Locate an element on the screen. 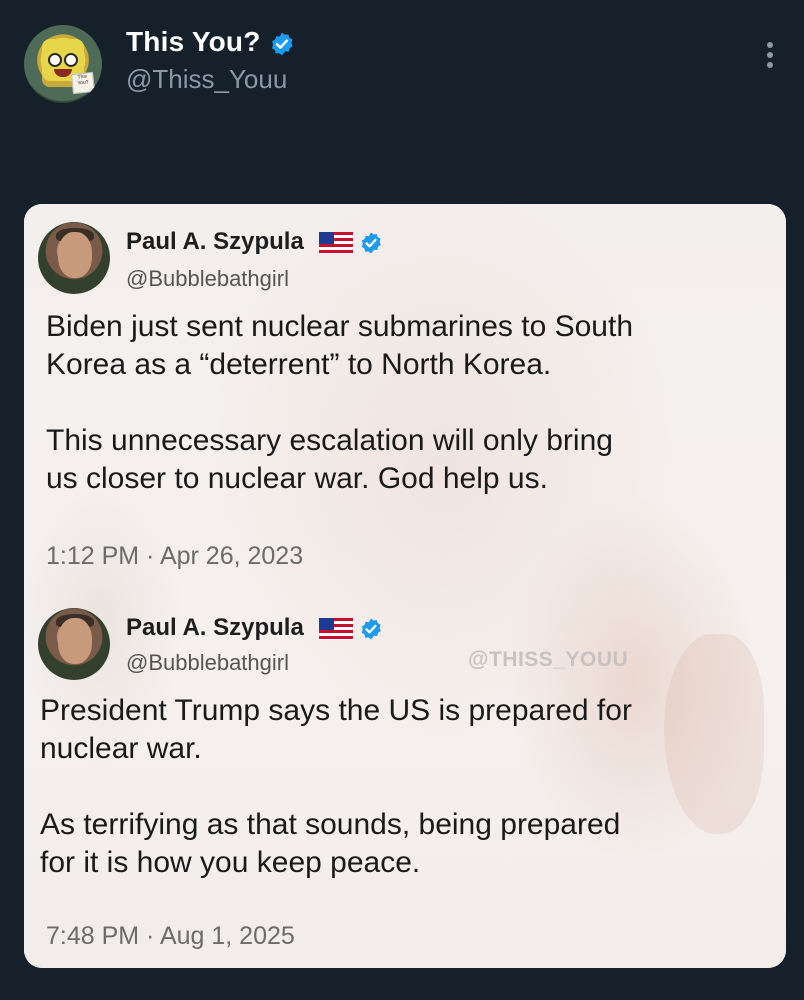 The image size is (804, 1000). watermark: @THISS_YOUU is located at coordinates (548, 659).